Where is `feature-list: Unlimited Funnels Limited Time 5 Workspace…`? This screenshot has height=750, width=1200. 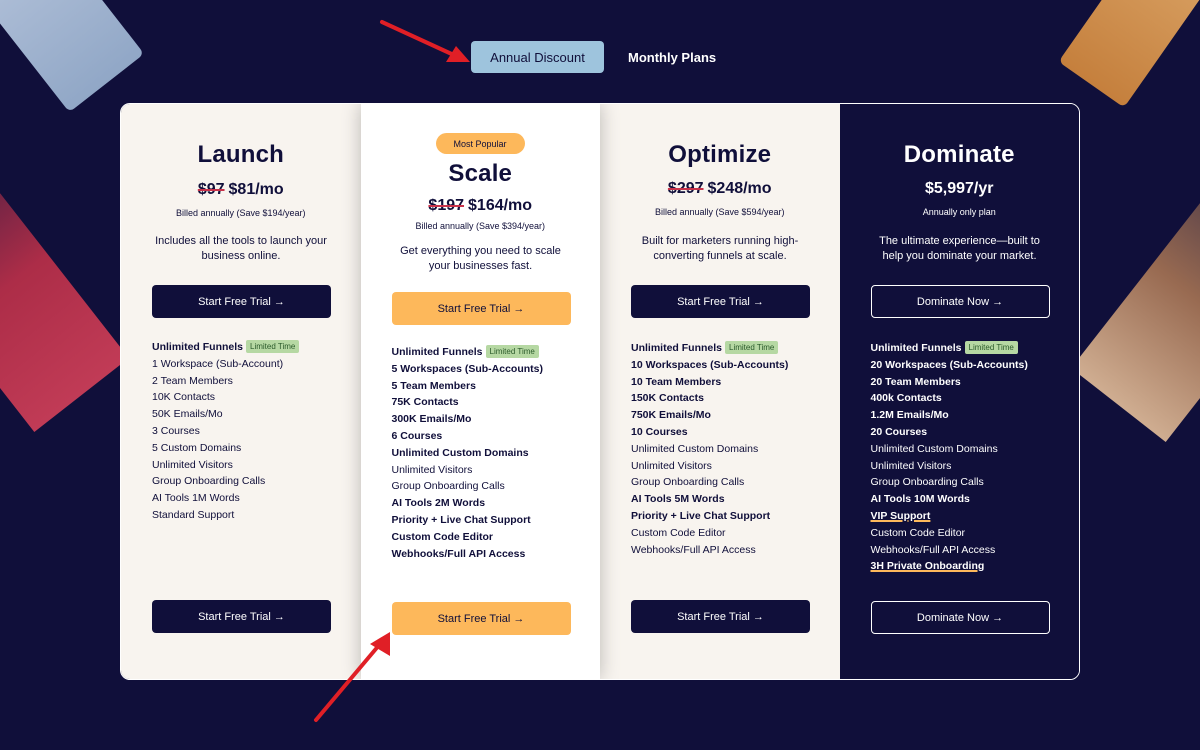
feature-list: Unlimited Funnels Limited Time 5 Workspace… is located at coordinates (492, 453).